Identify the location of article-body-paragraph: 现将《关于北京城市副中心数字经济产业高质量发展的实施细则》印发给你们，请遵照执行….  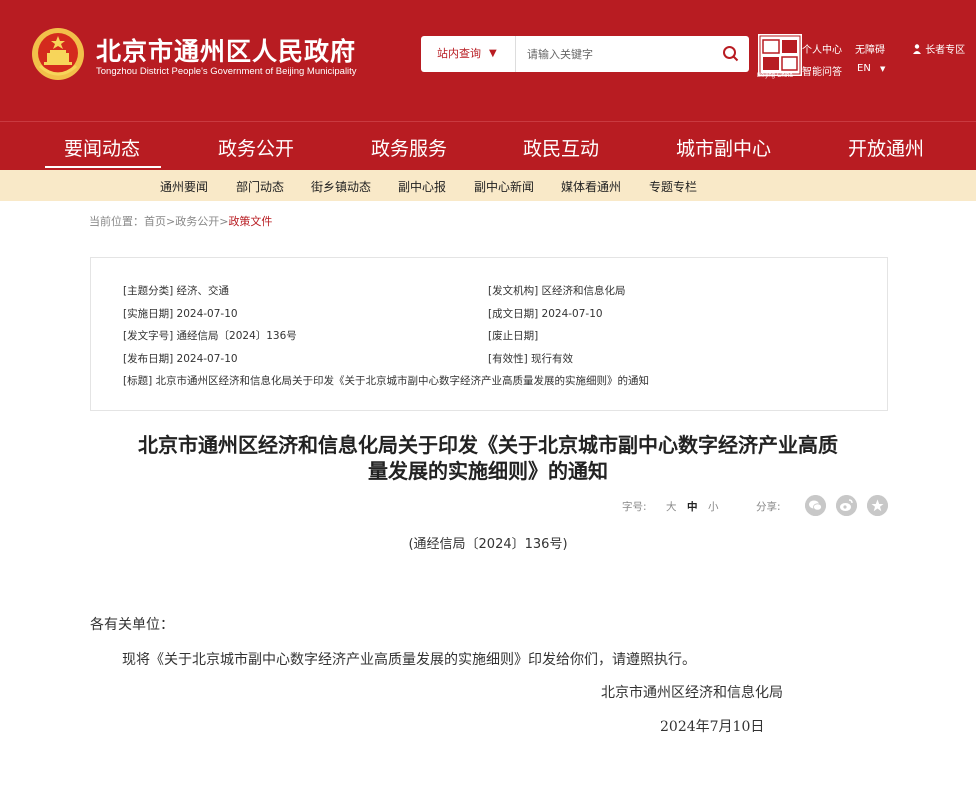
(409, 660).